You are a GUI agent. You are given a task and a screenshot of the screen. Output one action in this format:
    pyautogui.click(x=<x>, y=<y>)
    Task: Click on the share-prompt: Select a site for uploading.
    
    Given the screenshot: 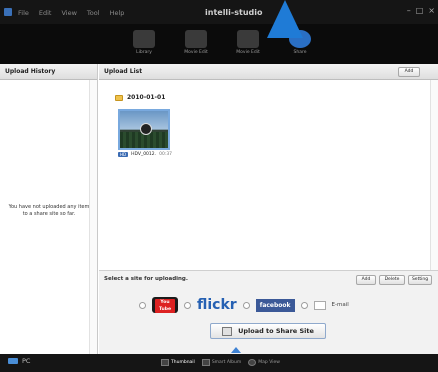 What is the action you would take?
    pyautogui.click(x=146, y=279)
    